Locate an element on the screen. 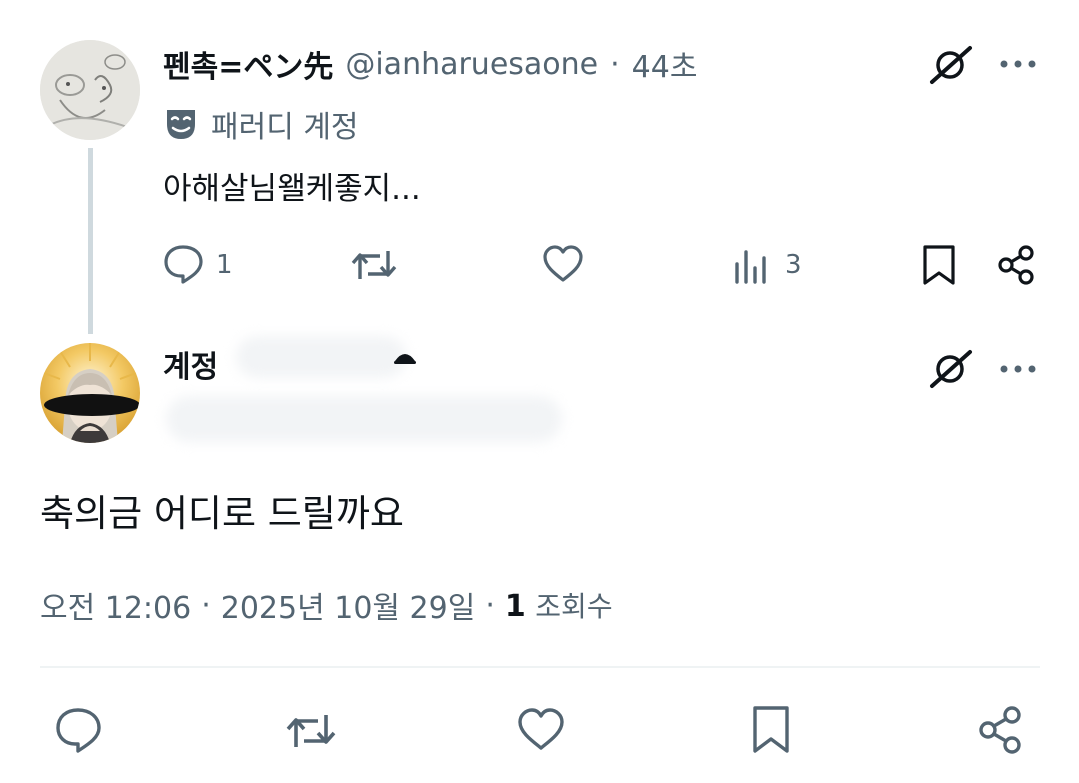  avatar-image is located at coordinates (90, 393).